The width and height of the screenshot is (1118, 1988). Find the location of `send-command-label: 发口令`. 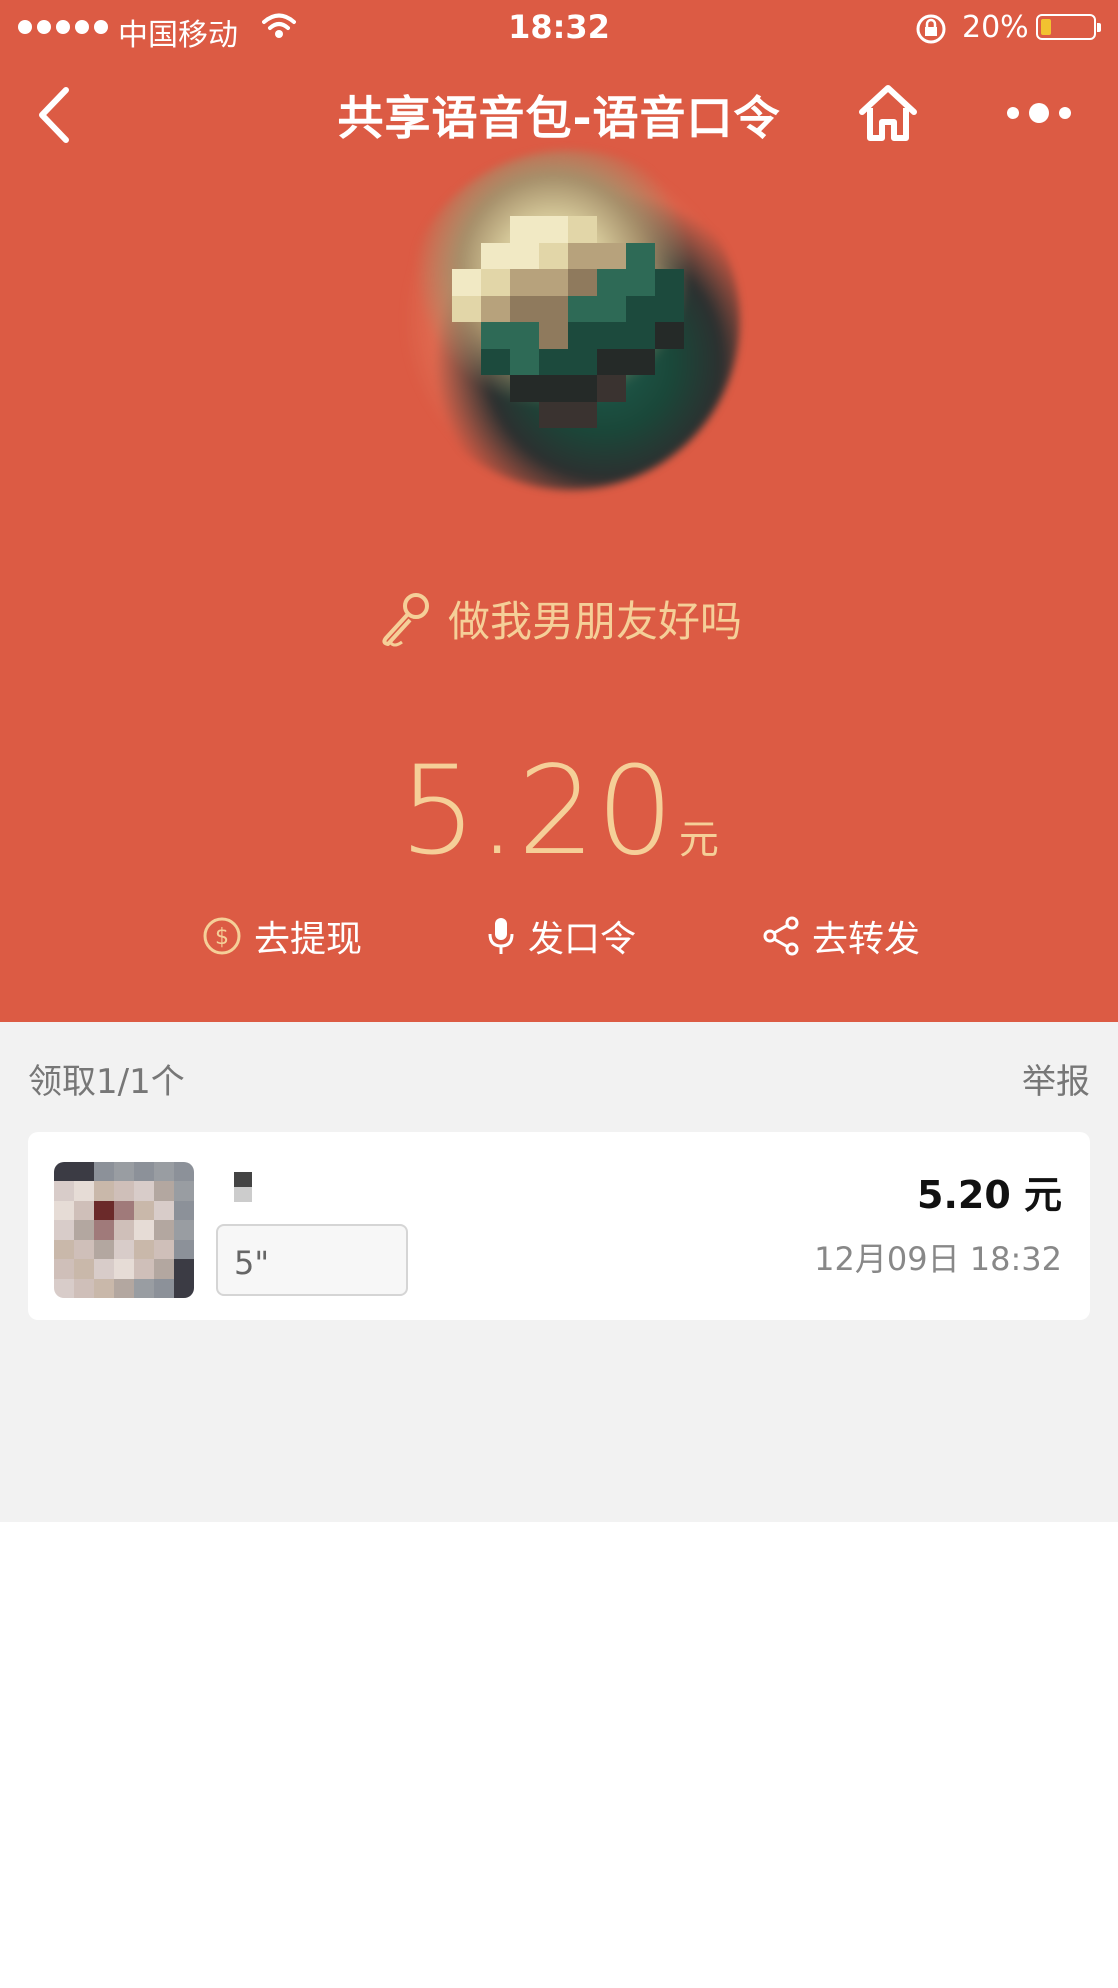

send-command-label: 发口令 is located at coordinates (582, 939).